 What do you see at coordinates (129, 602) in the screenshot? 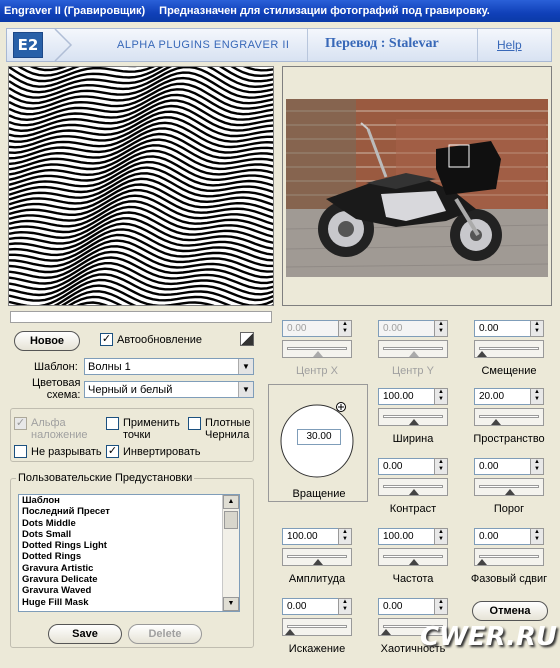
I see `list-item: Huge Fill Mask` at bounding box center [129, 602].